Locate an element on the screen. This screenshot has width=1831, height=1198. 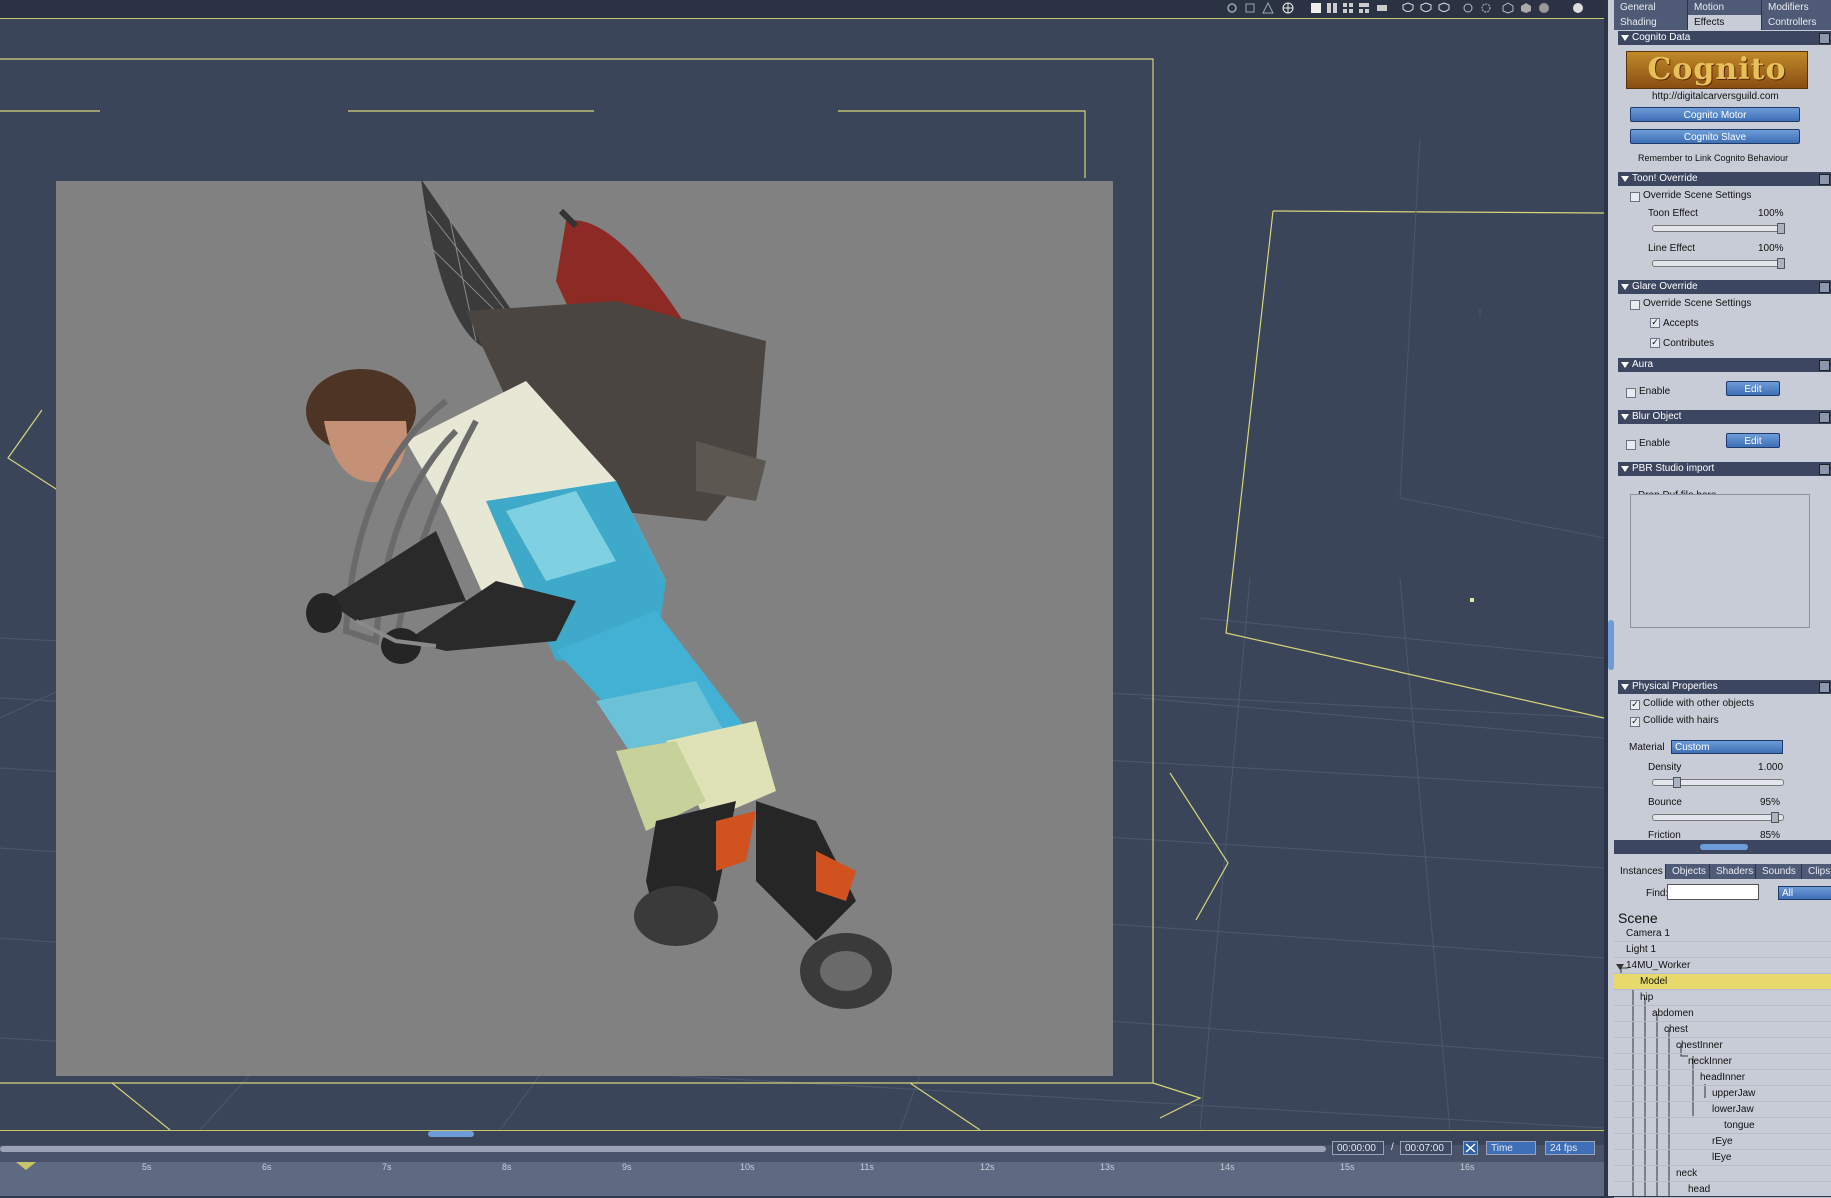
rotate-icon is located at coordinates (1250, 8).